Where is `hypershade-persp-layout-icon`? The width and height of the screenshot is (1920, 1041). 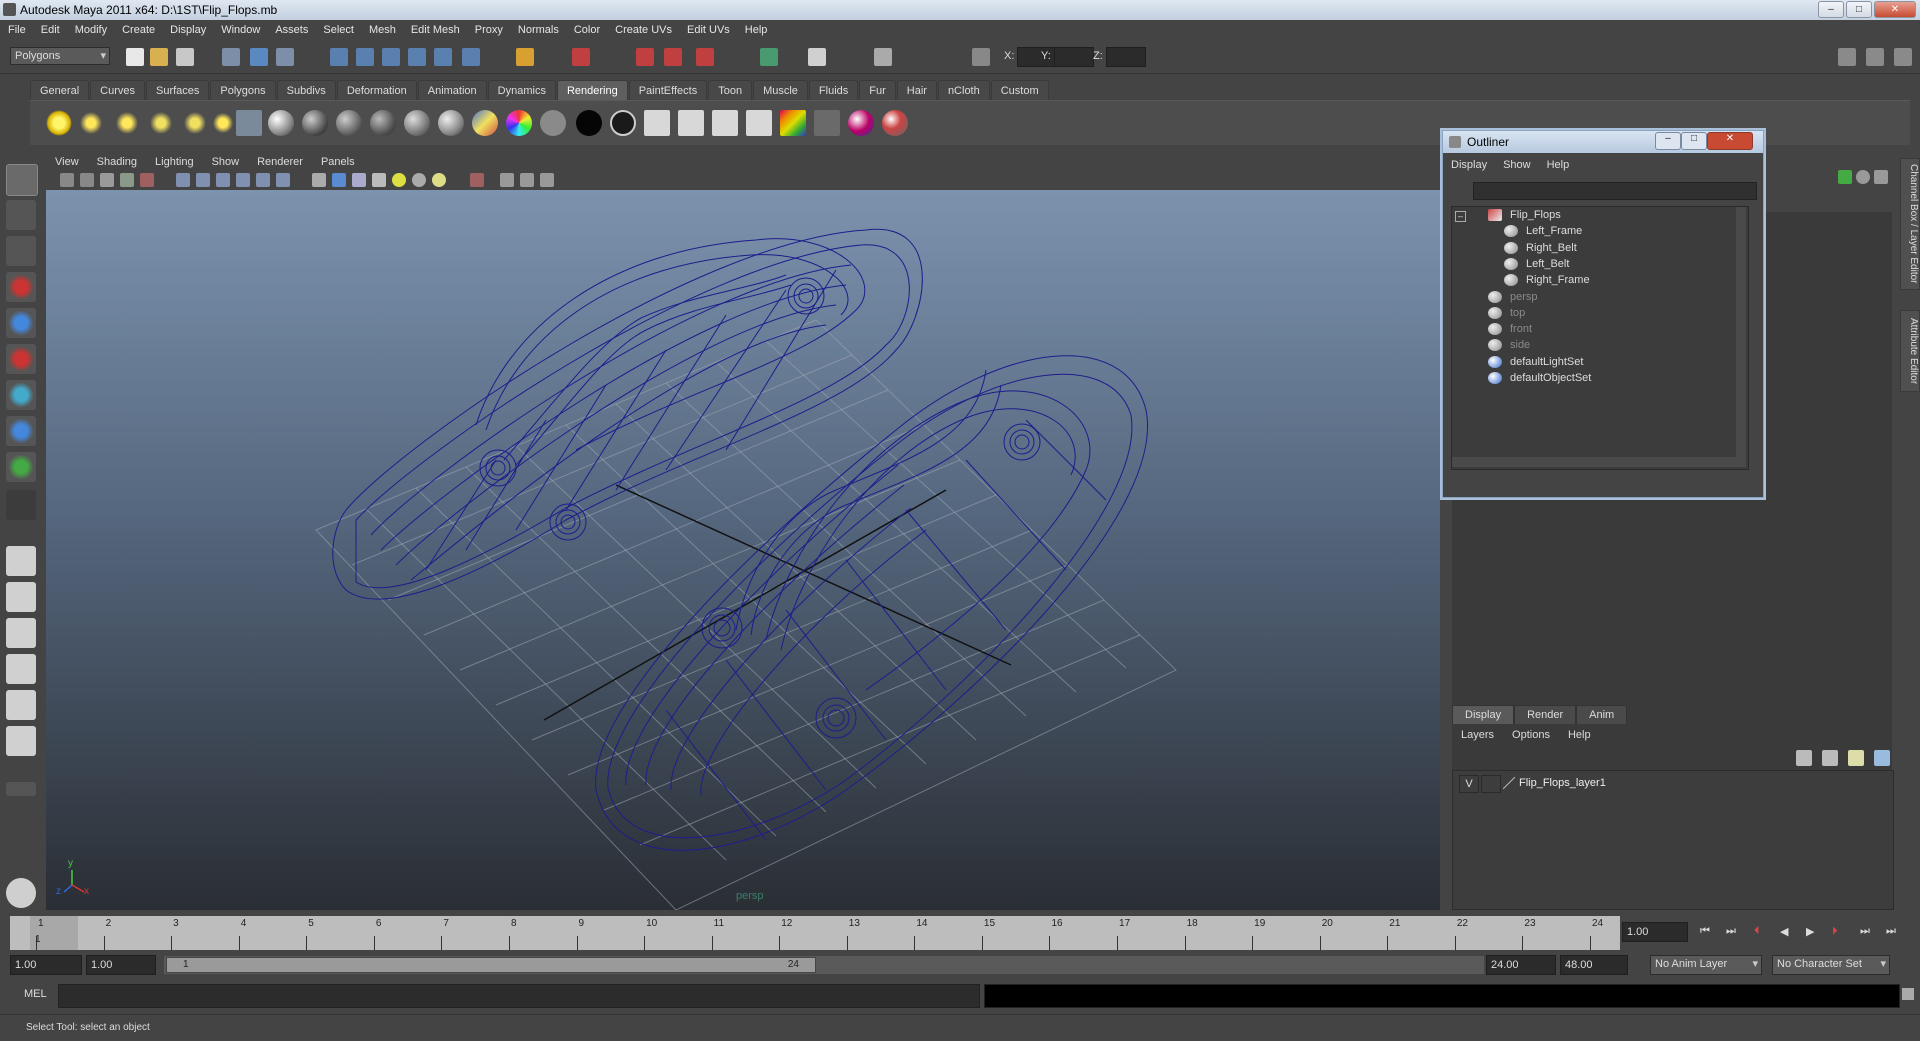 hypershade-persp-layout-icon is located at coordinates (21, 705).